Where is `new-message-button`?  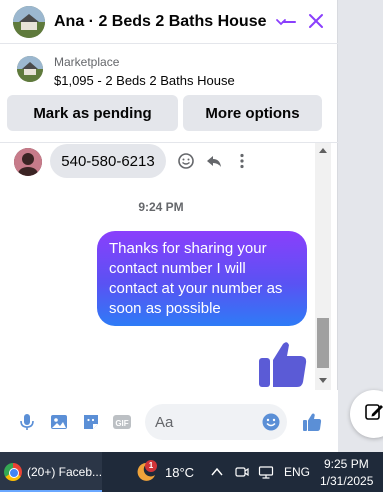 new-message-button is located at coordinates (366, 414).